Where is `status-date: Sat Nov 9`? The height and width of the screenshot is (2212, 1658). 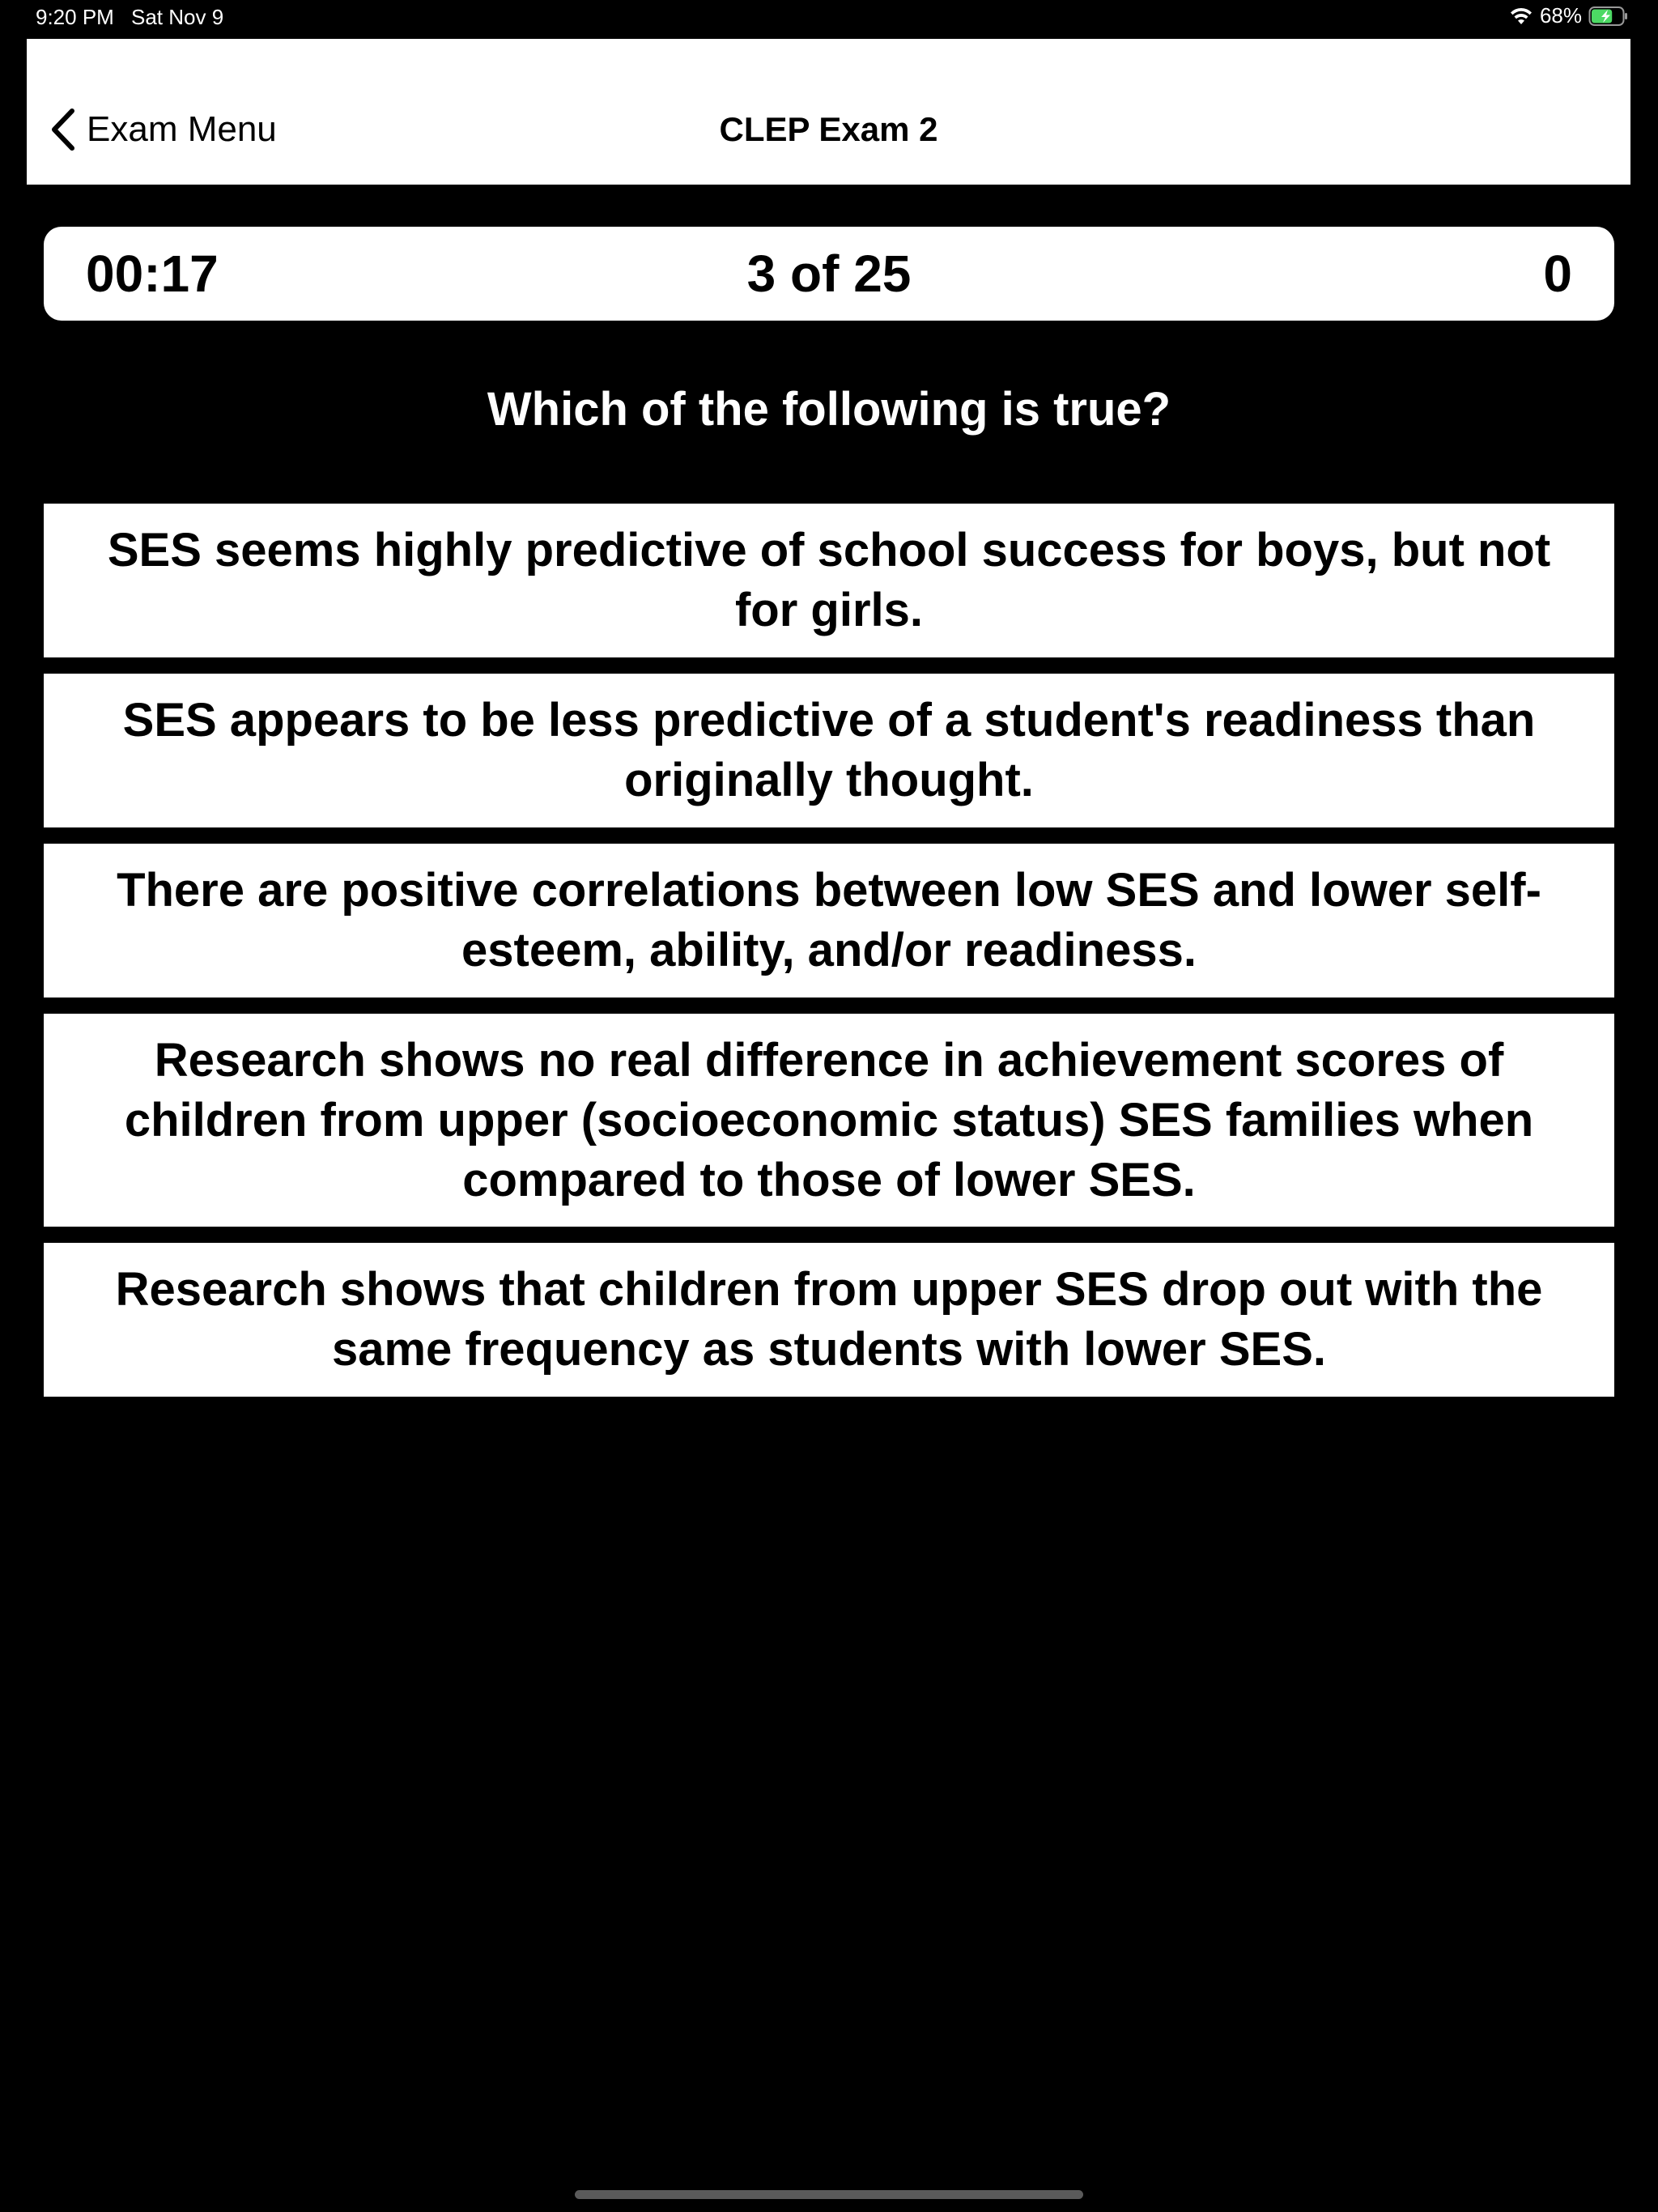
status-date: Sat Nov 9 is located at coordinates (177, 17).